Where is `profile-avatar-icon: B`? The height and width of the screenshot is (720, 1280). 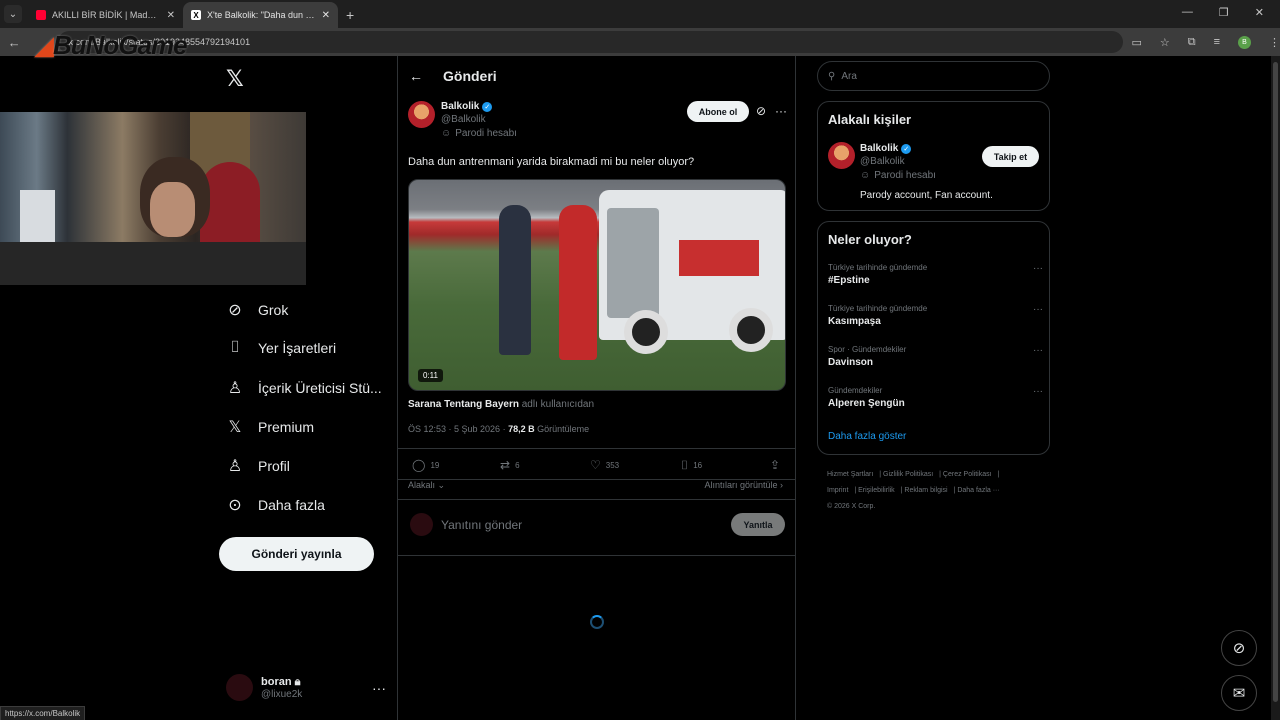
profile-avatar-icon: B is located at coordinates (1244, 42).